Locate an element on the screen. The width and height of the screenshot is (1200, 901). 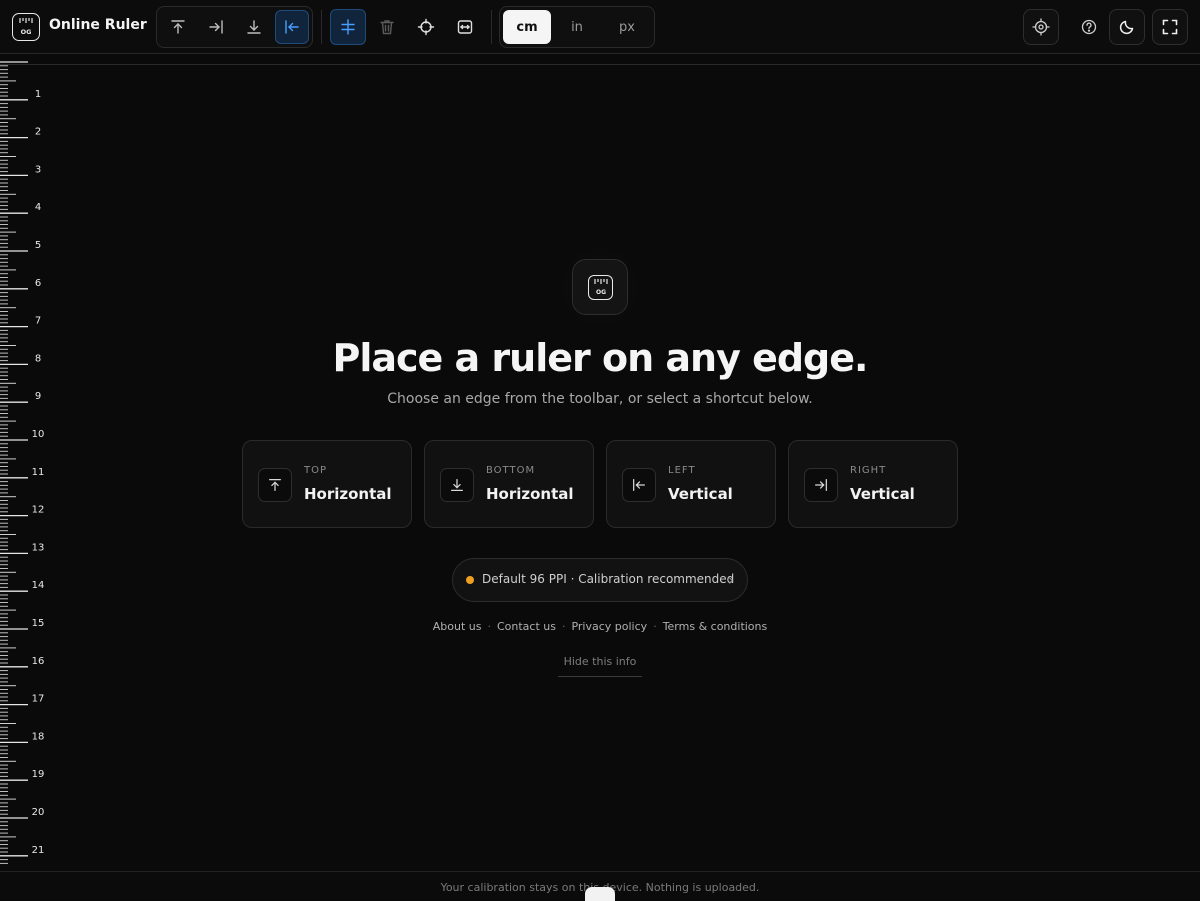
ruler-label: 2 is located at coordinates (38, 132).